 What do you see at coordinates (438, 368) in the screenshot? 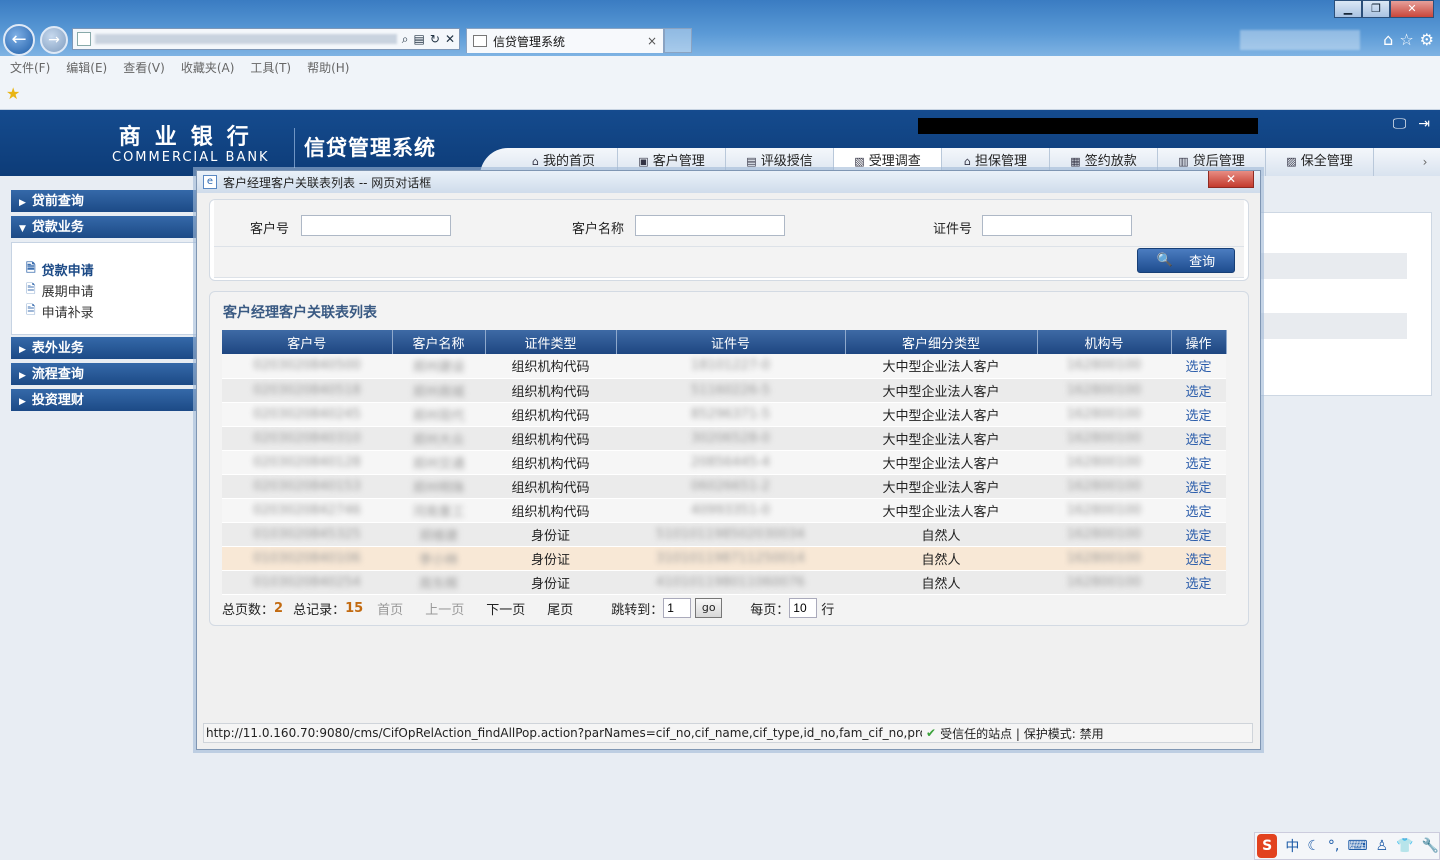
I see `cell-text: 郑州建设` at bounding box center [438, 368].